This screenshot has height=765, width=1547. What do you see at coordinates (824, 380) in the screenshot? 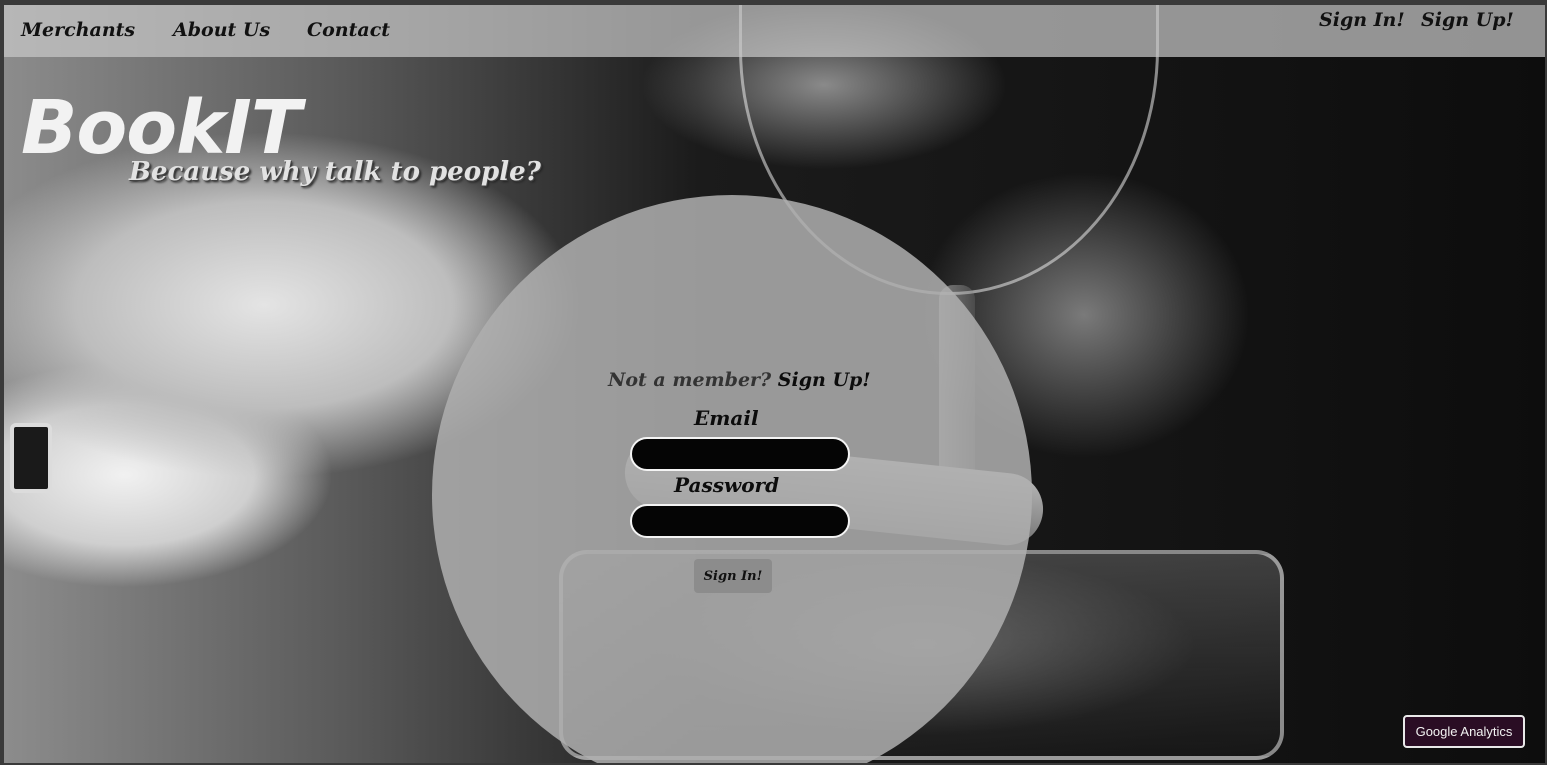
I see `signup-link: Sign Up!` at bounding box center [824, 380].